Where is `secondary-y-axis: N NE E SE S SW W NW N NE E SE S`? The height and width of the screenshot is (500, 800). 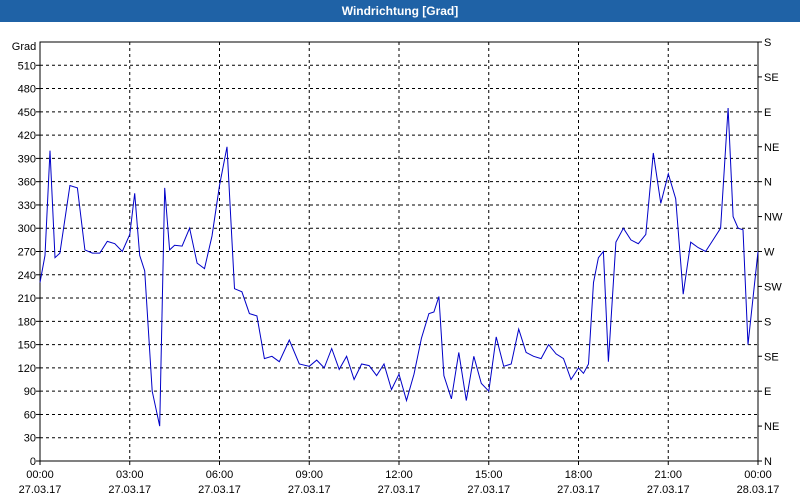 secondary-y-axis: N NE E SE S SW W NW N NE E SE S is located at coordinates (770, 252).